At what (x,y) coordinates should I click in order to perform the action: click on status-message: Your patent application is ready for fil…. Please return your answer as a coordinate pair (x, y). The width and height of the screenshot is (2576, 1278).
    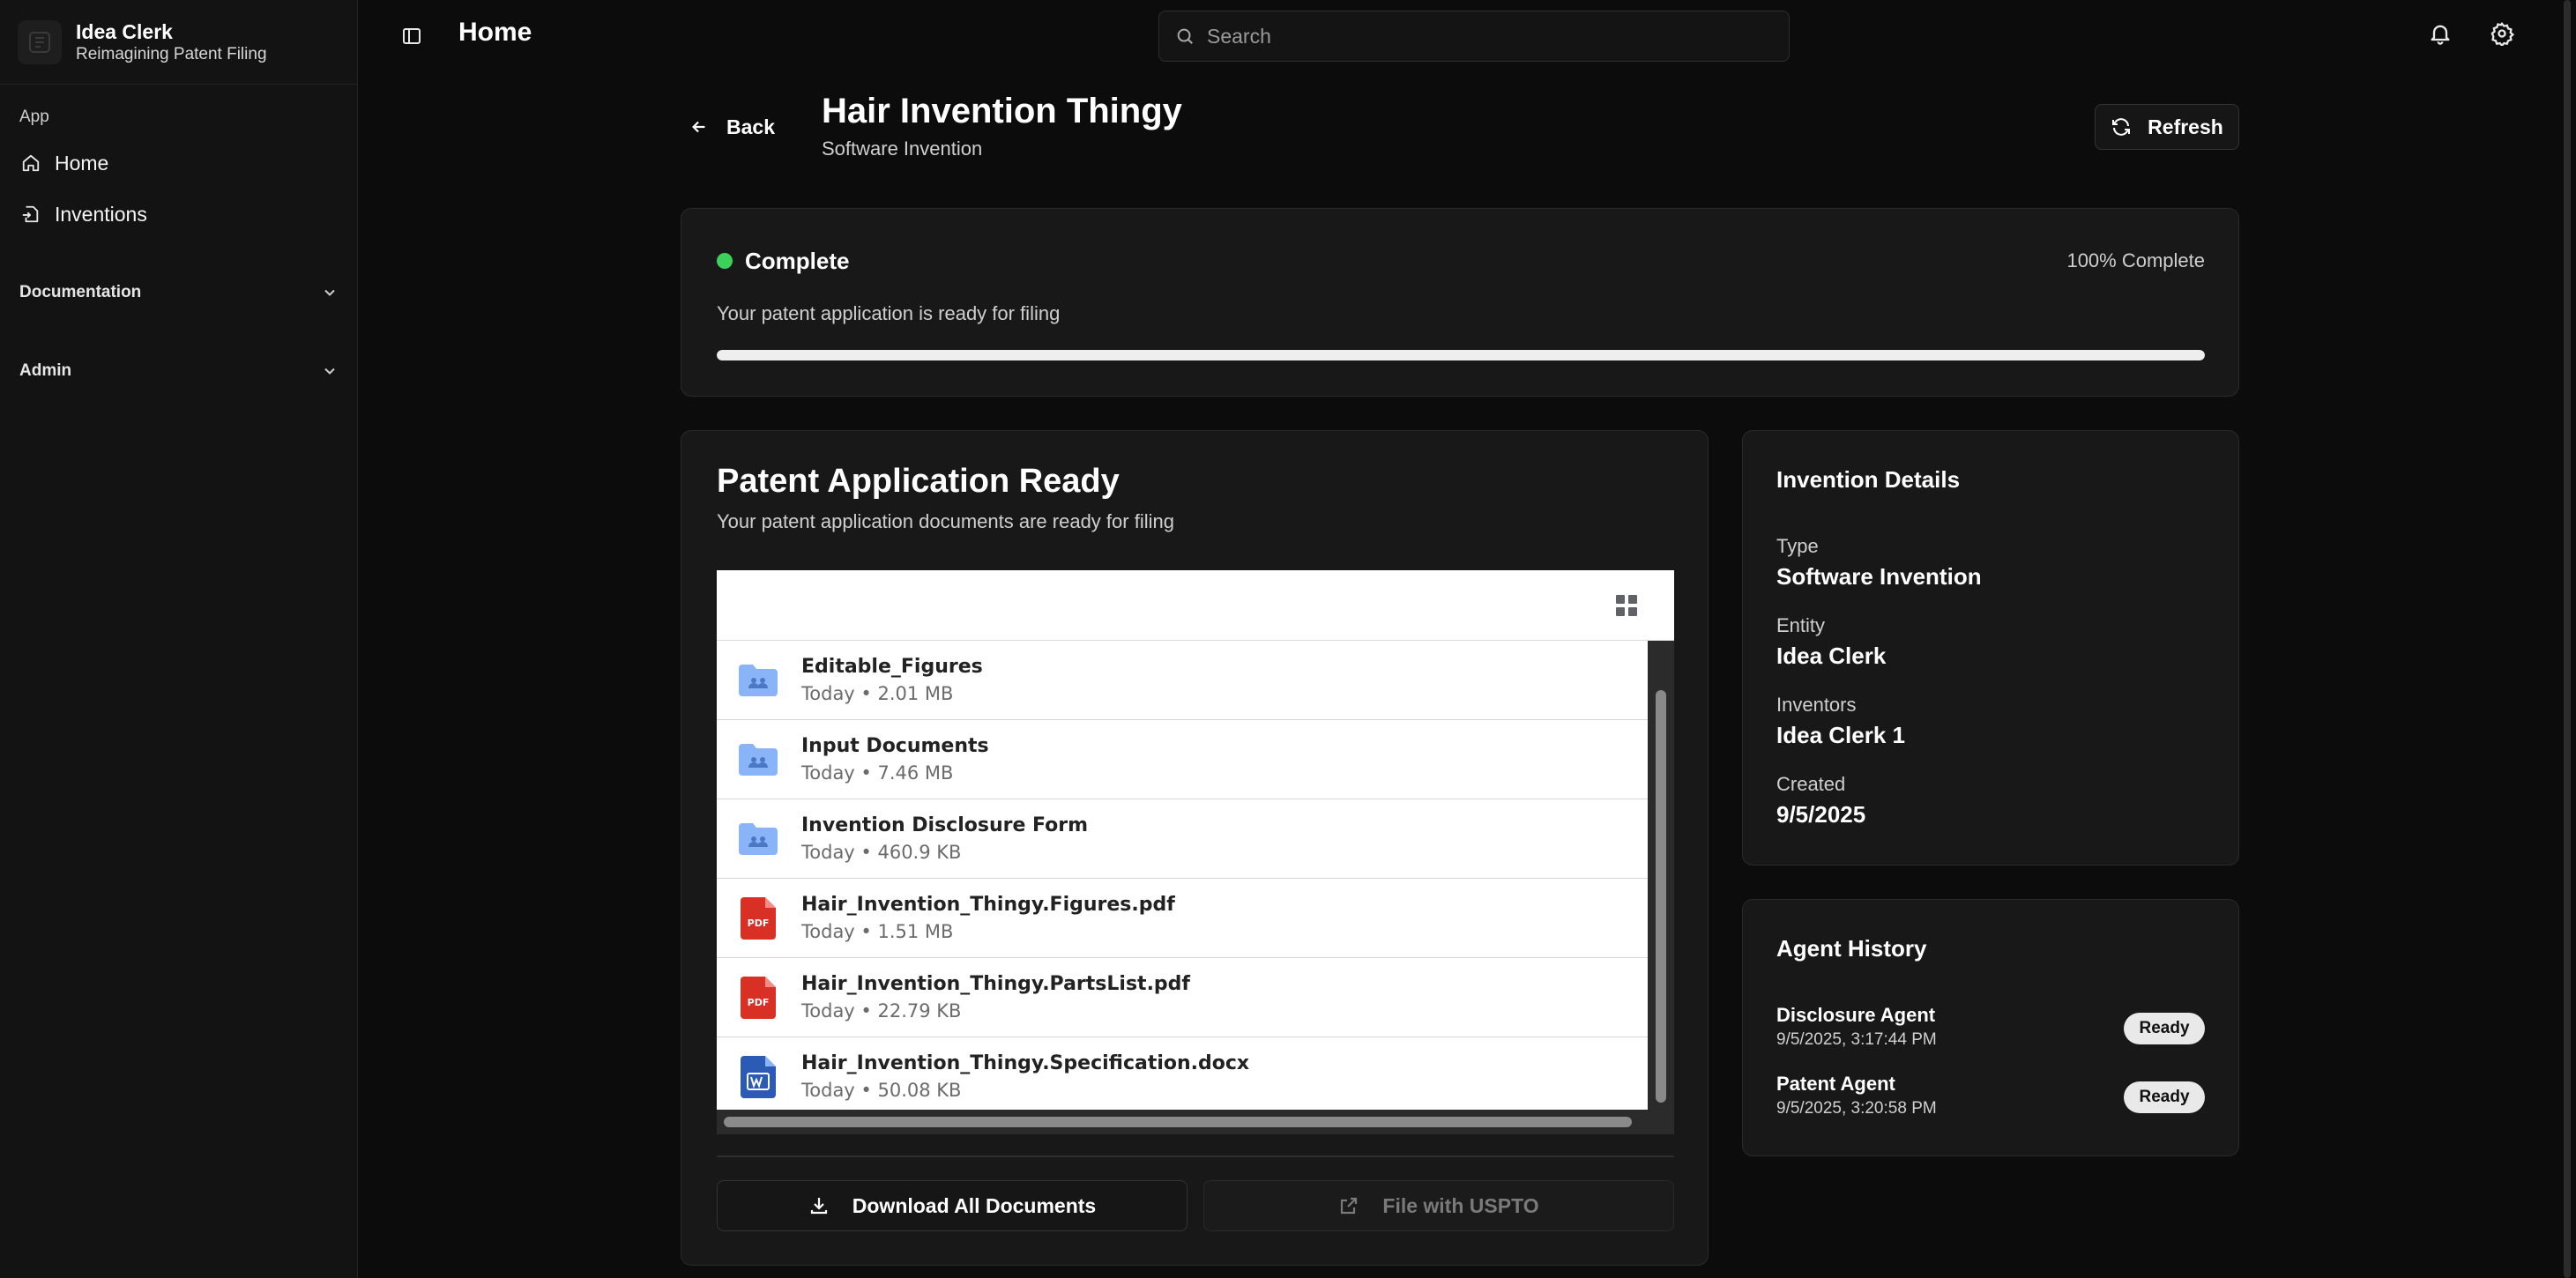
    Looking at the image, I should click on (889, 313).